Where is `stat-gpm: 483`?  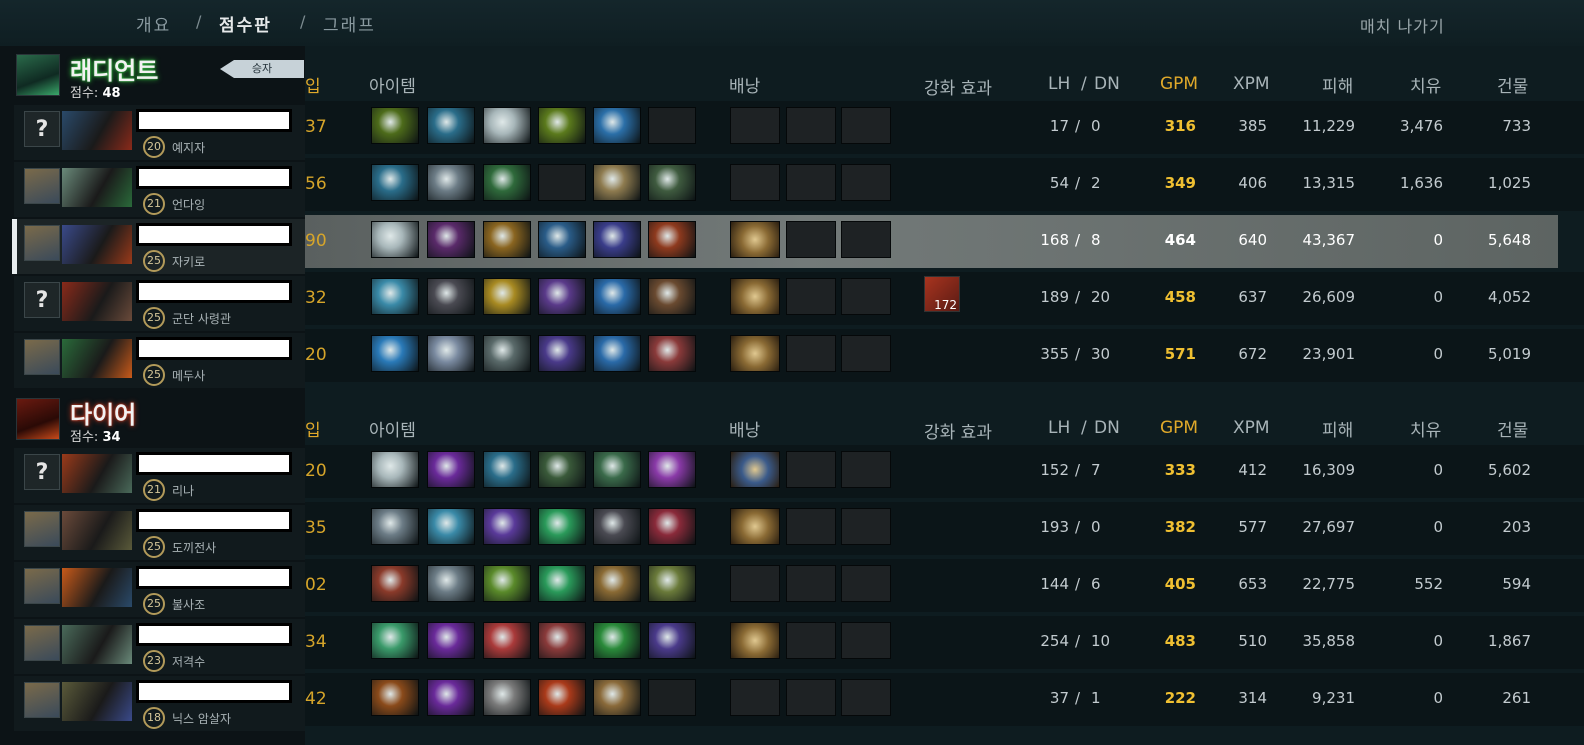 stat-gpm: 483 is located at coordinates (1180, 641).